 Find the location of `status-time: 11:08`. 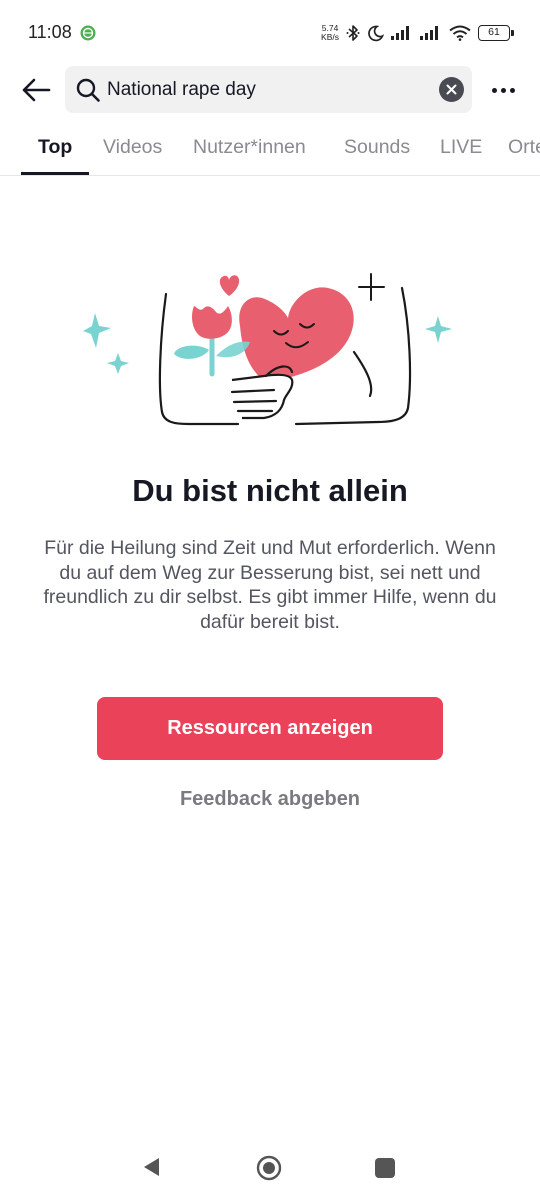

status-time: 11:08 is located at coordinates (50, 32).